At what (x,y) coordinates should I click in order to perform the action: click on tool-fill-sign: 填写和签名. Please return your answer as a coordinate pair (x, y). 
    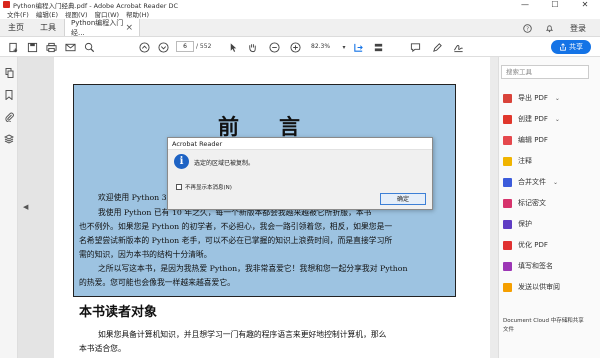
    Looking at the image, I should click on (528, 266).